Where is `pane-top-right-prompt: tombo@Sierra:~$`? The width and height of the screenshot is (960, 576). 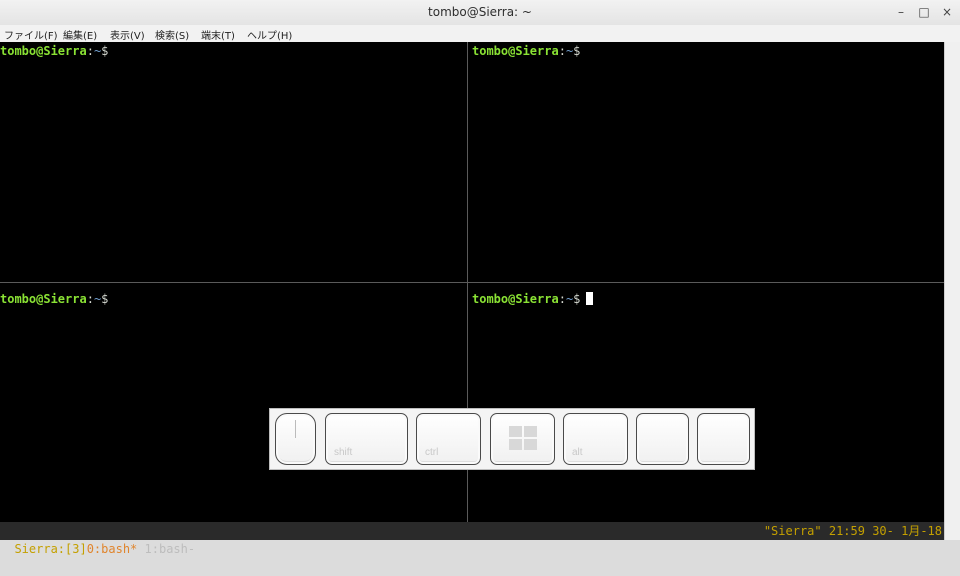 pane-top-right-prompt: tombo@Sierra:~$ is located at coordinates (526, 51).